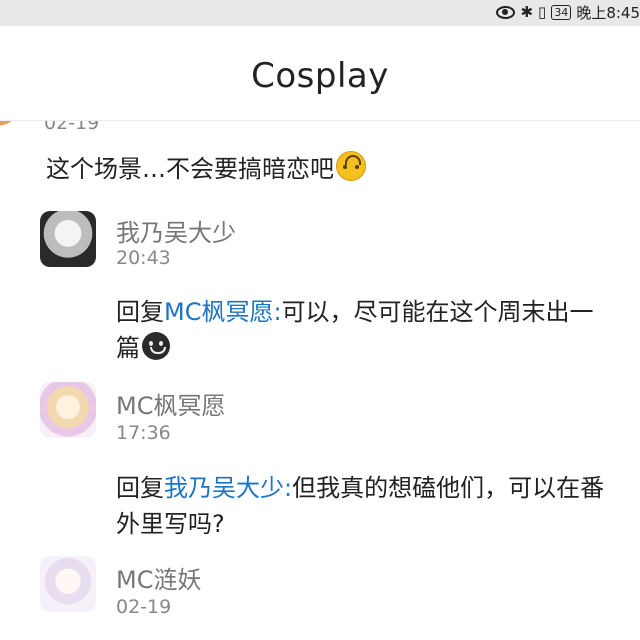 The image size is (640, 640). What do you see at coordinates (506, 12) in the screenshot?
I see `eye-icon` at bounding box center [506, 12].